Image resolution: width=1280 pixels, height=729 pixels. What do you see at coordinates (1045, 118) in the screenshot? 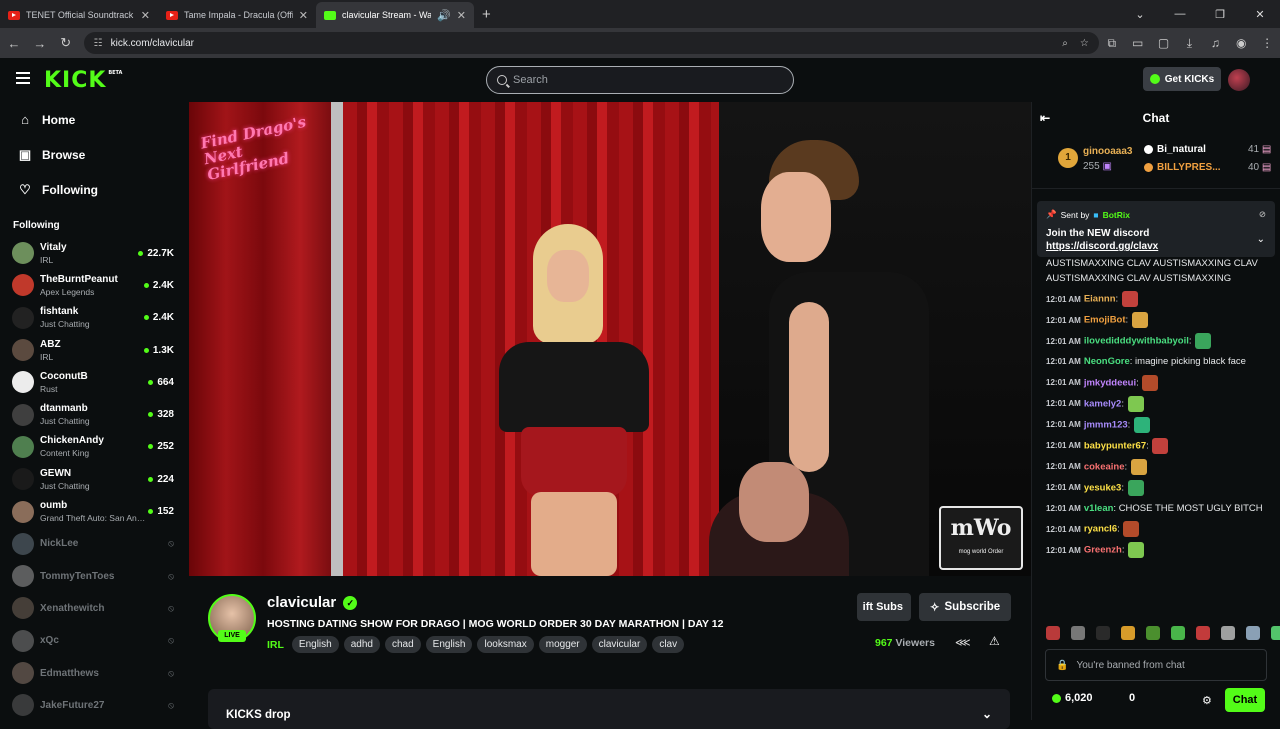
I see `collapse-chat-icon: ⇤` at bounding box center [1045, 118].